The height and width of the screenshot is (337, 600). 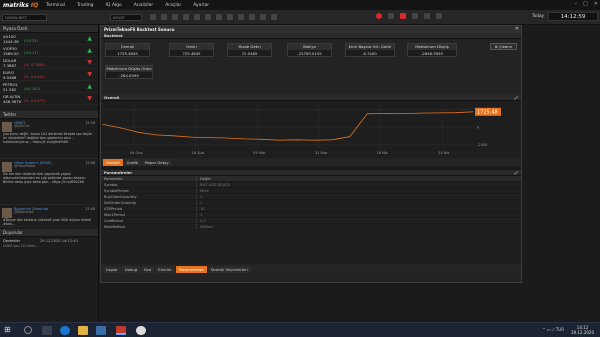 I want to click on search-input: KEVAT, so click(x=126, y=17).